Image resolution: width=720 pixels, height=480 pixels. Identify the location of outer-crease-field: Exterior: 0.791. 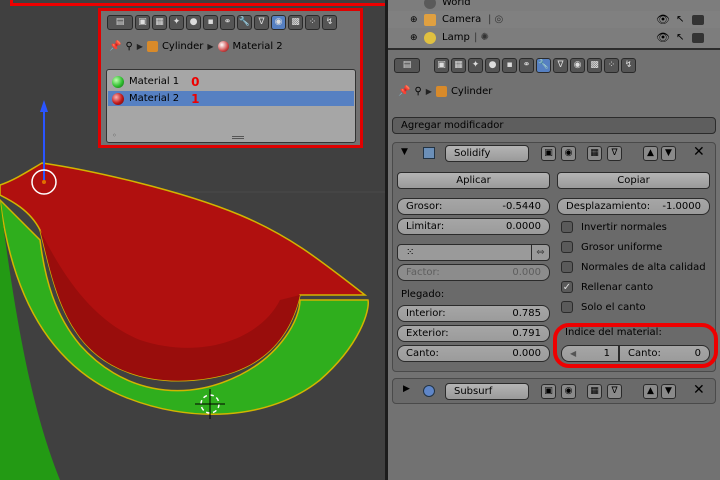
(473, 333).